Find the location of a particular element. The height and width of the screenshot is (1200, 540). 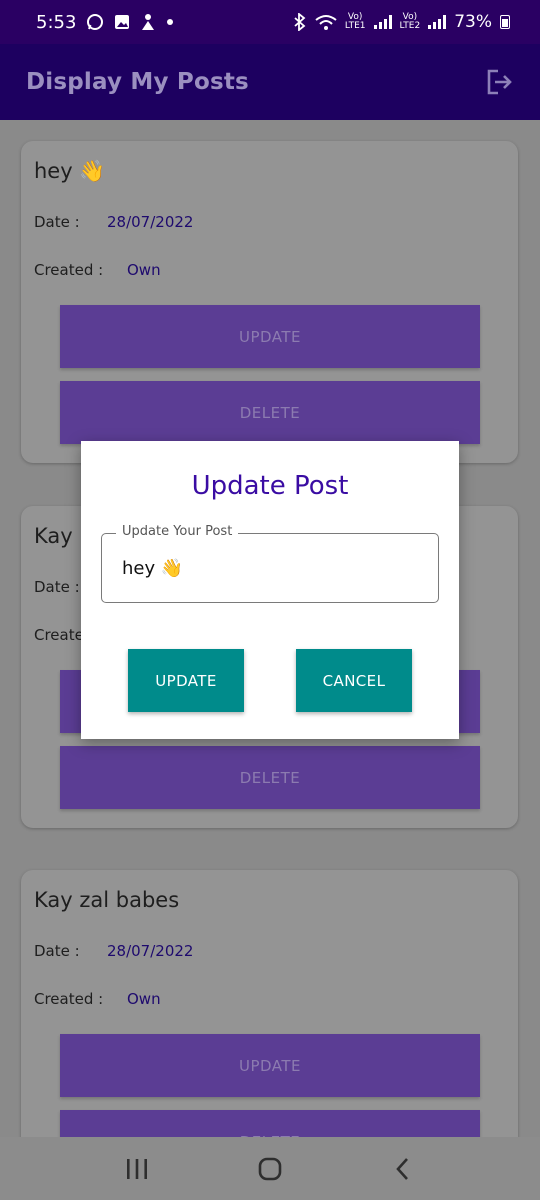

app-bar: Display My Posts is located at coordinates (270, 82).